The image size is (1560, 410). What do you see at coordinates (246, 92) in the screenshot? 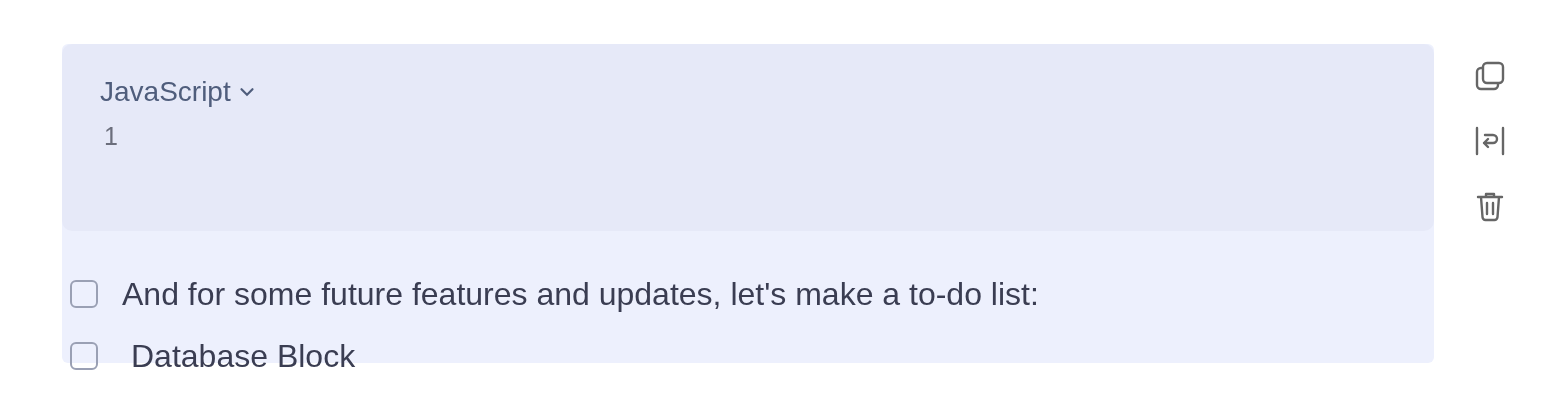
I see `caret-icon` at bounding box center [246, 92].